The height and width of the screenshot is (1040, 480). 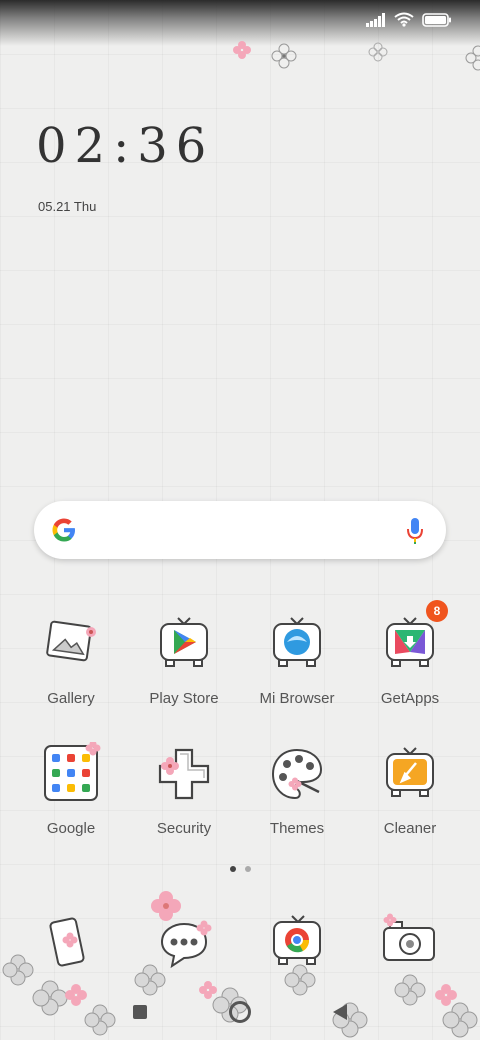 I want to click on google-folder-icon, so click(x=71, y=773).